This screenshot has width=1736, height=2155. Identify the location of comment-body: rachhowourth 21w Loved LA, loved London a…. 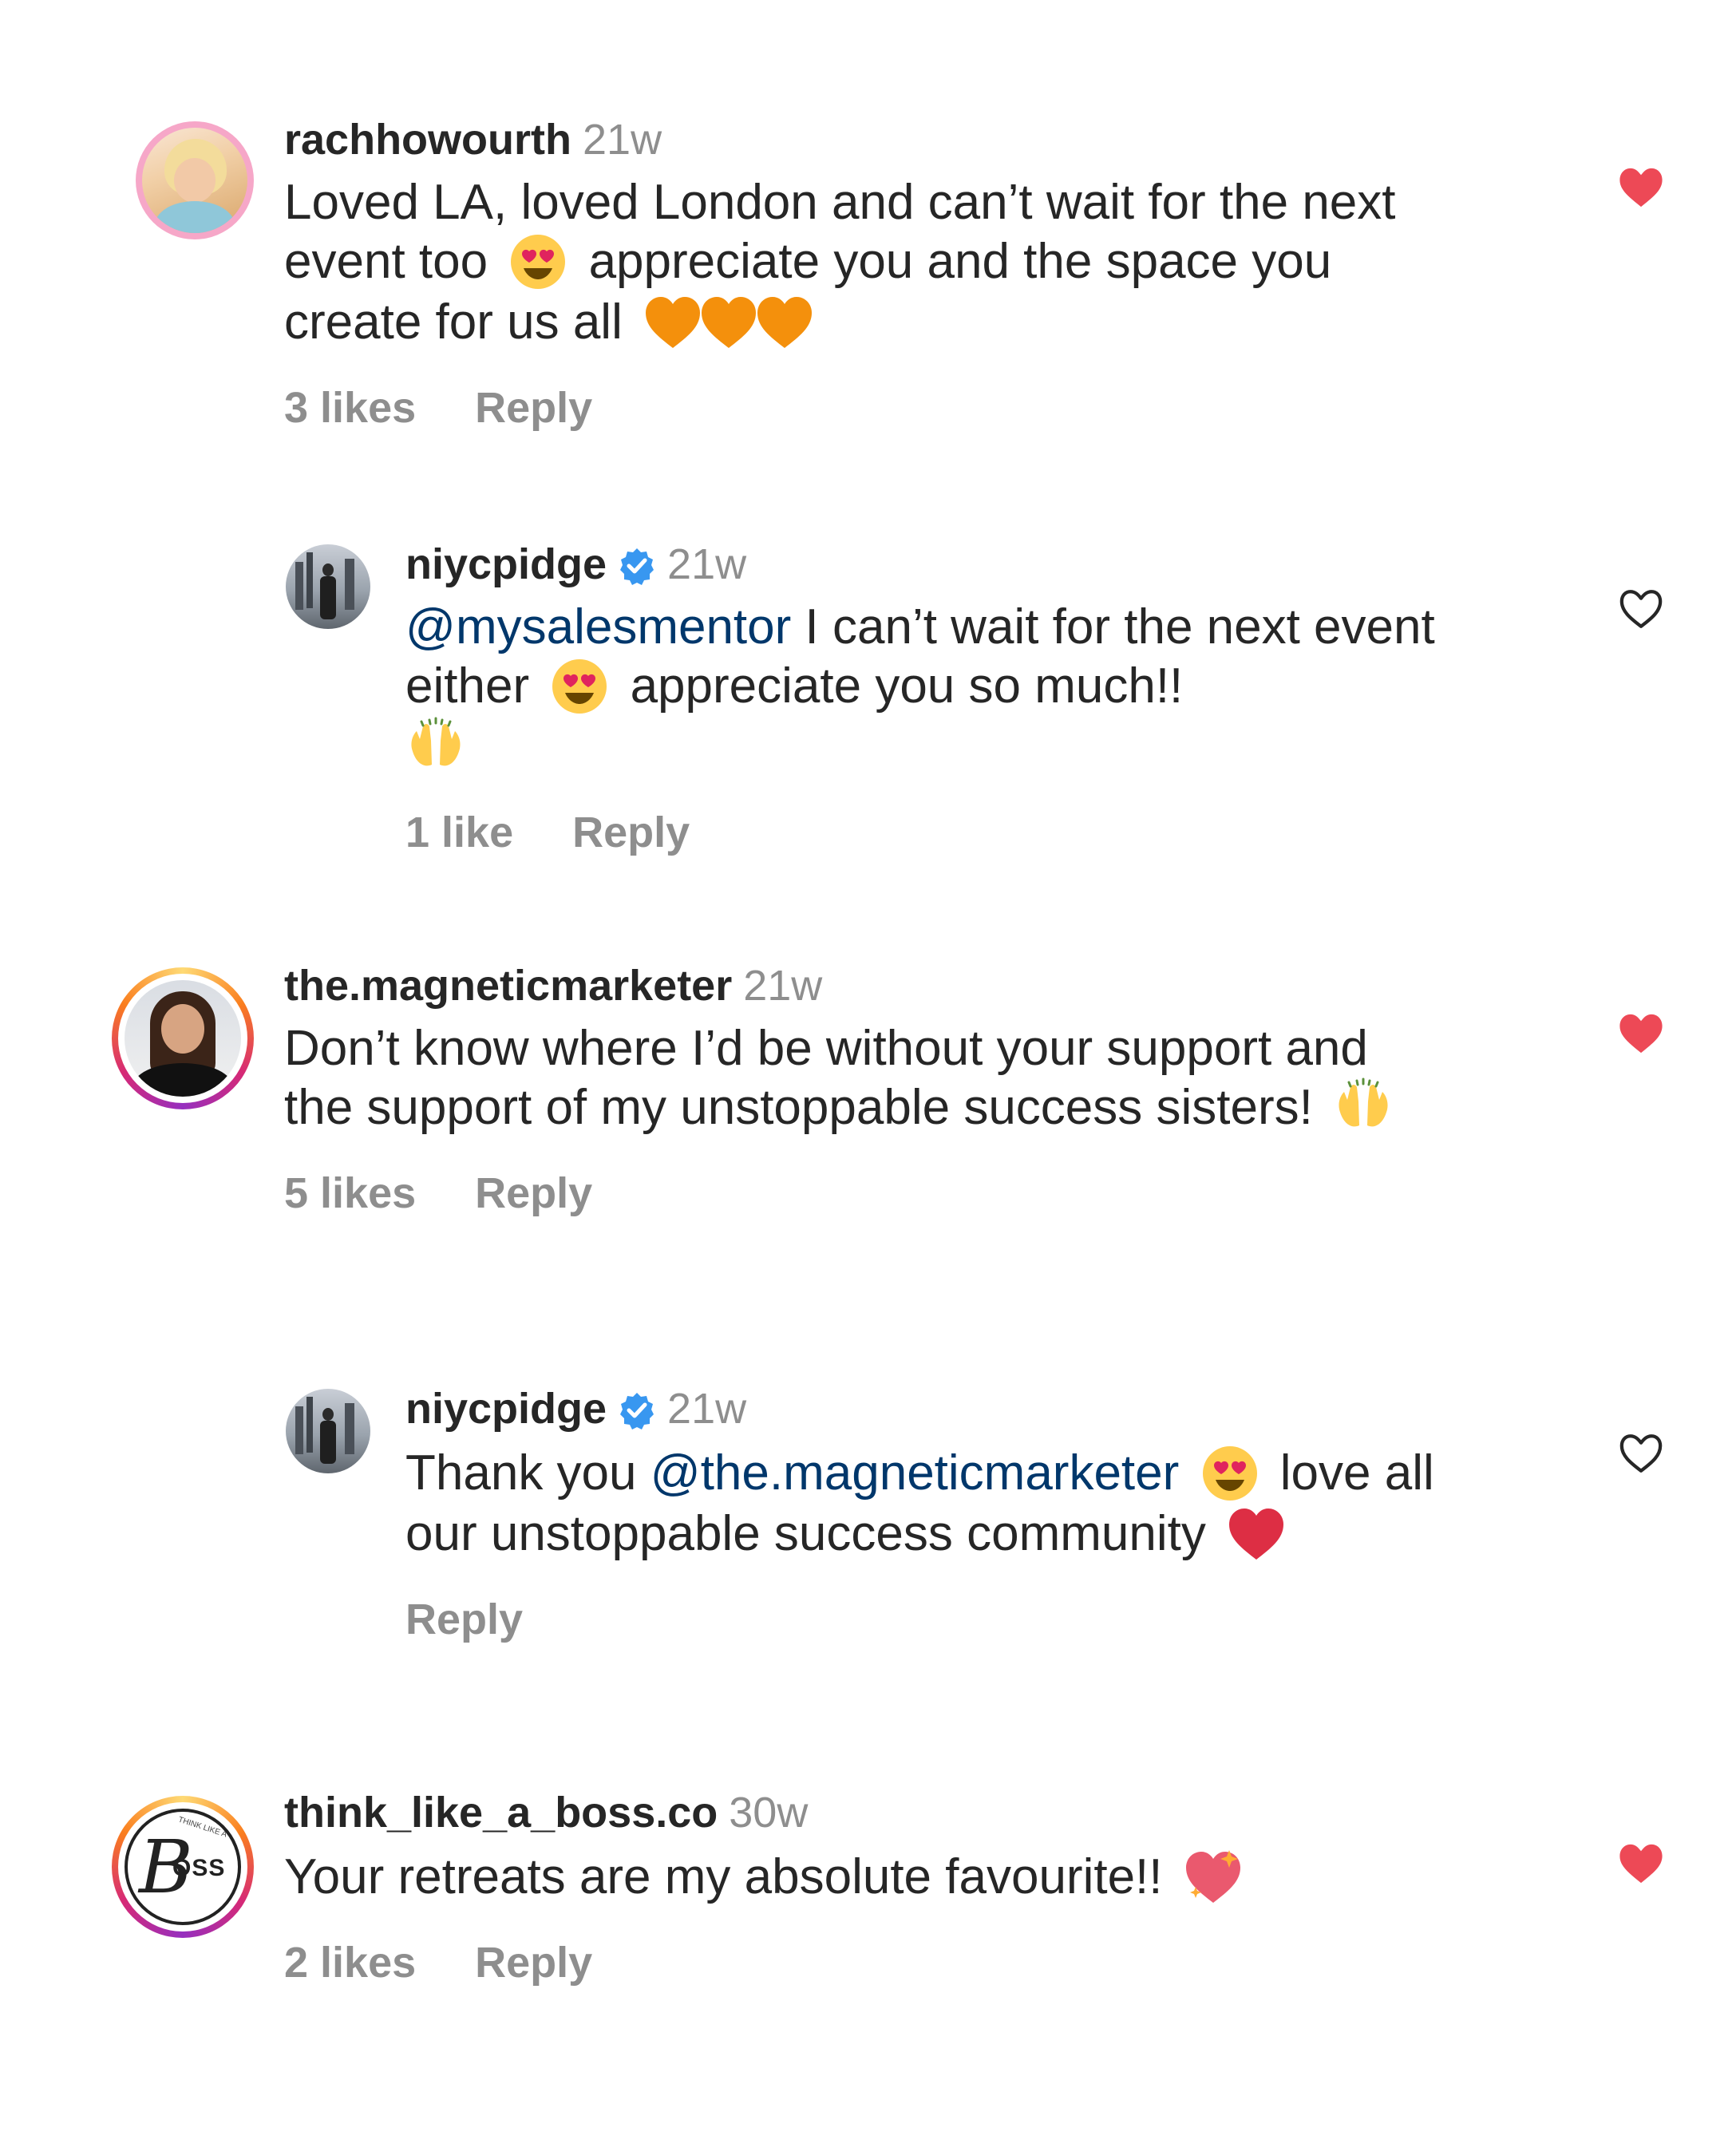
(874, 272).